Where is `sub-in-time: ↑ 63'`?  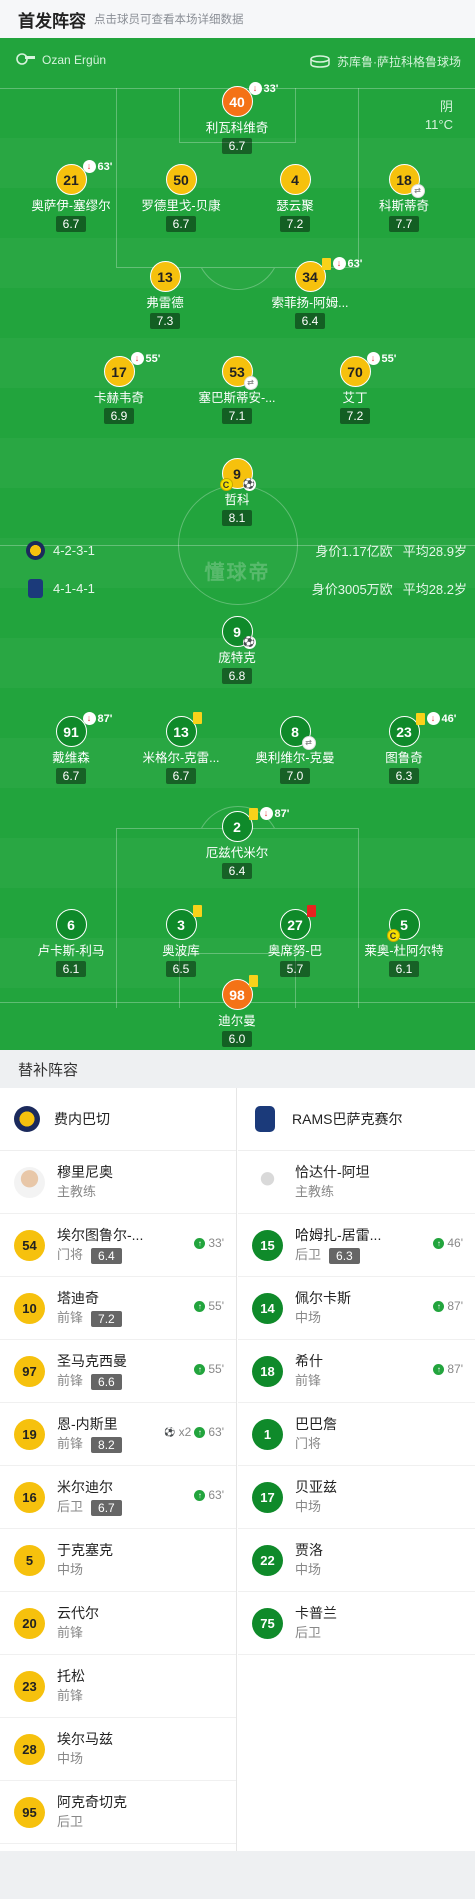 sub-in-time: ↑ 63' is located at coordinates (209, 1495).